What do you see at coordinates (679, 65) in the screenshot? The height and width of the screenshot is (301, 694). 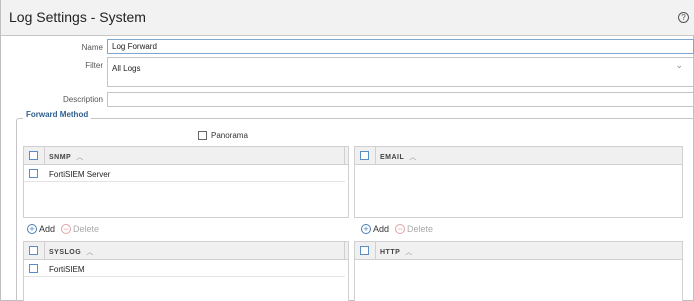 I see `chevron-down-icon: ⌄` at bounding box center [679, 65].